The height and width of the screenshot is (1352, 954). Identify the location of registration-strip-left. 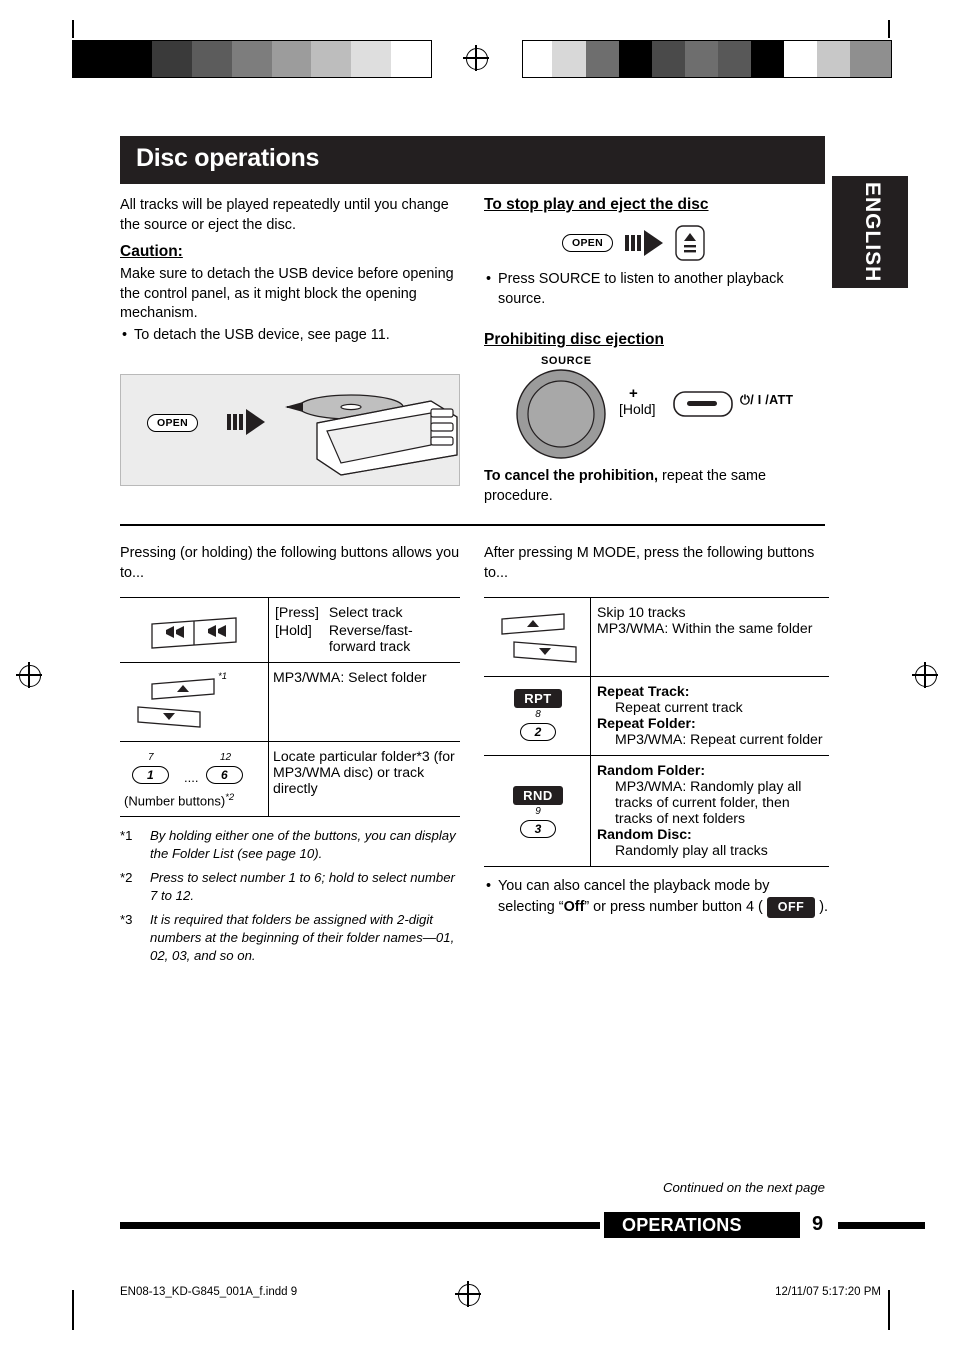
(252, 59).